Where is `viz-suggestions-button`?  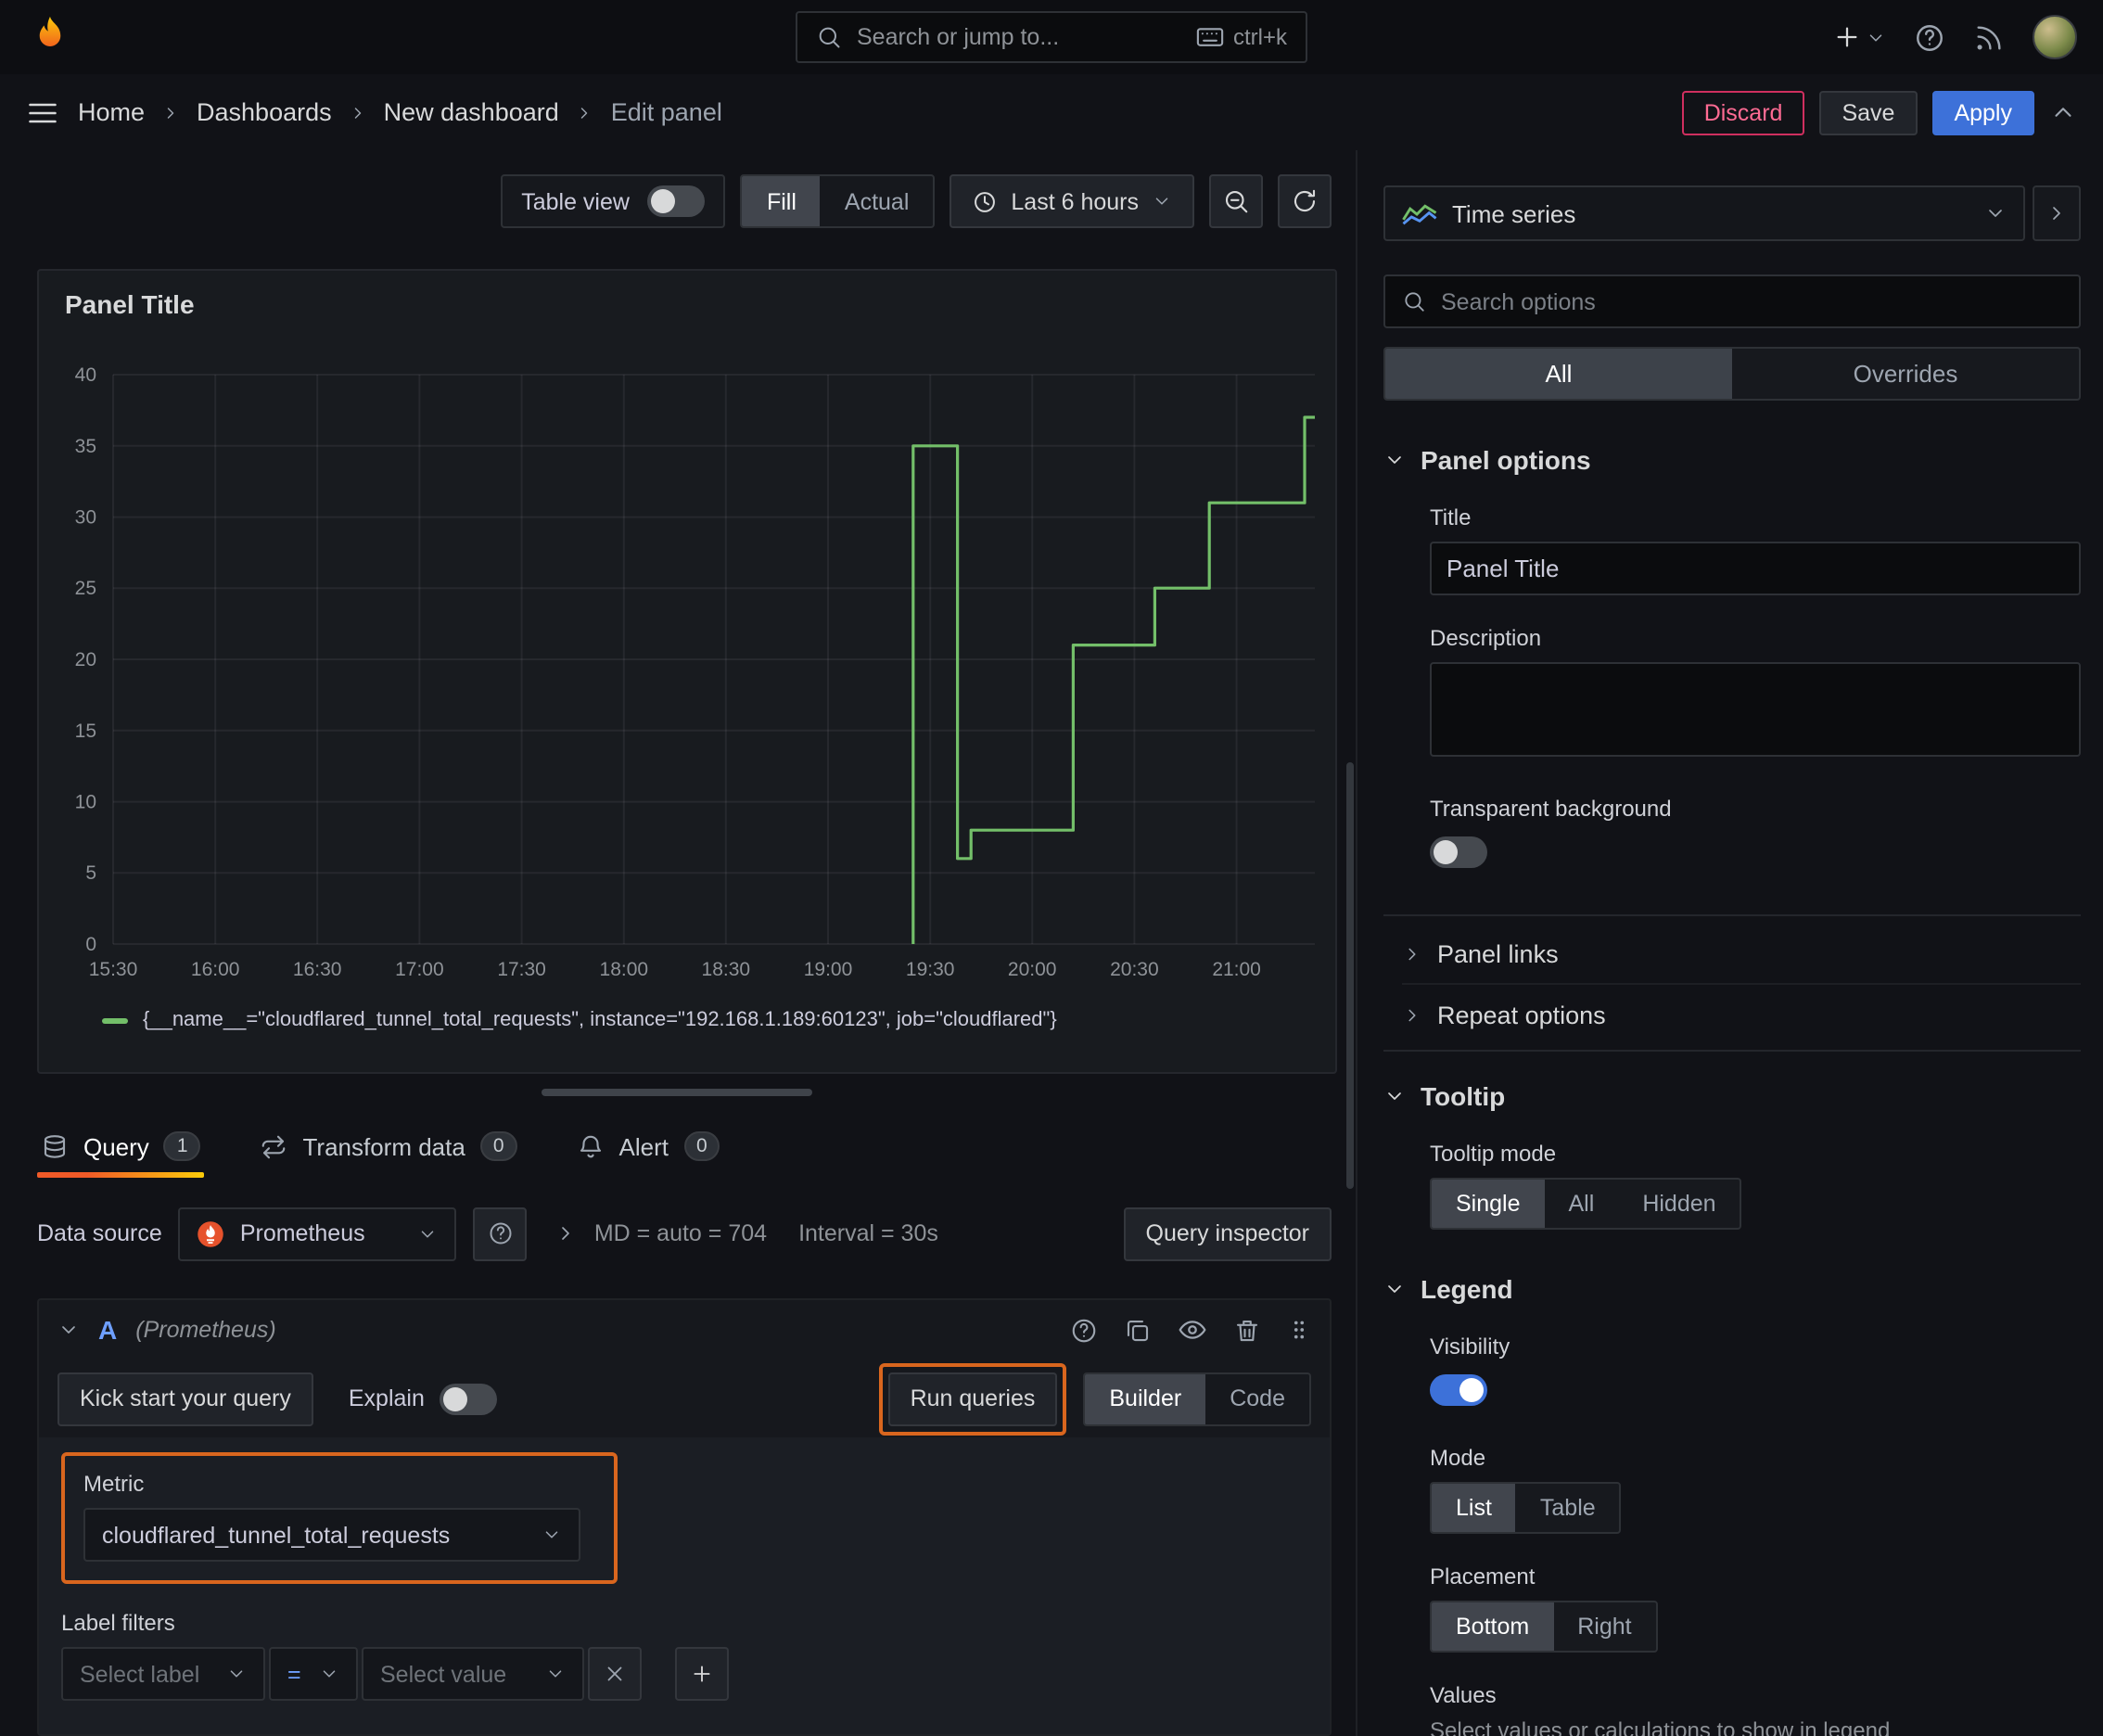 viz-suggestions-button is located at coordinates (2057, 213).